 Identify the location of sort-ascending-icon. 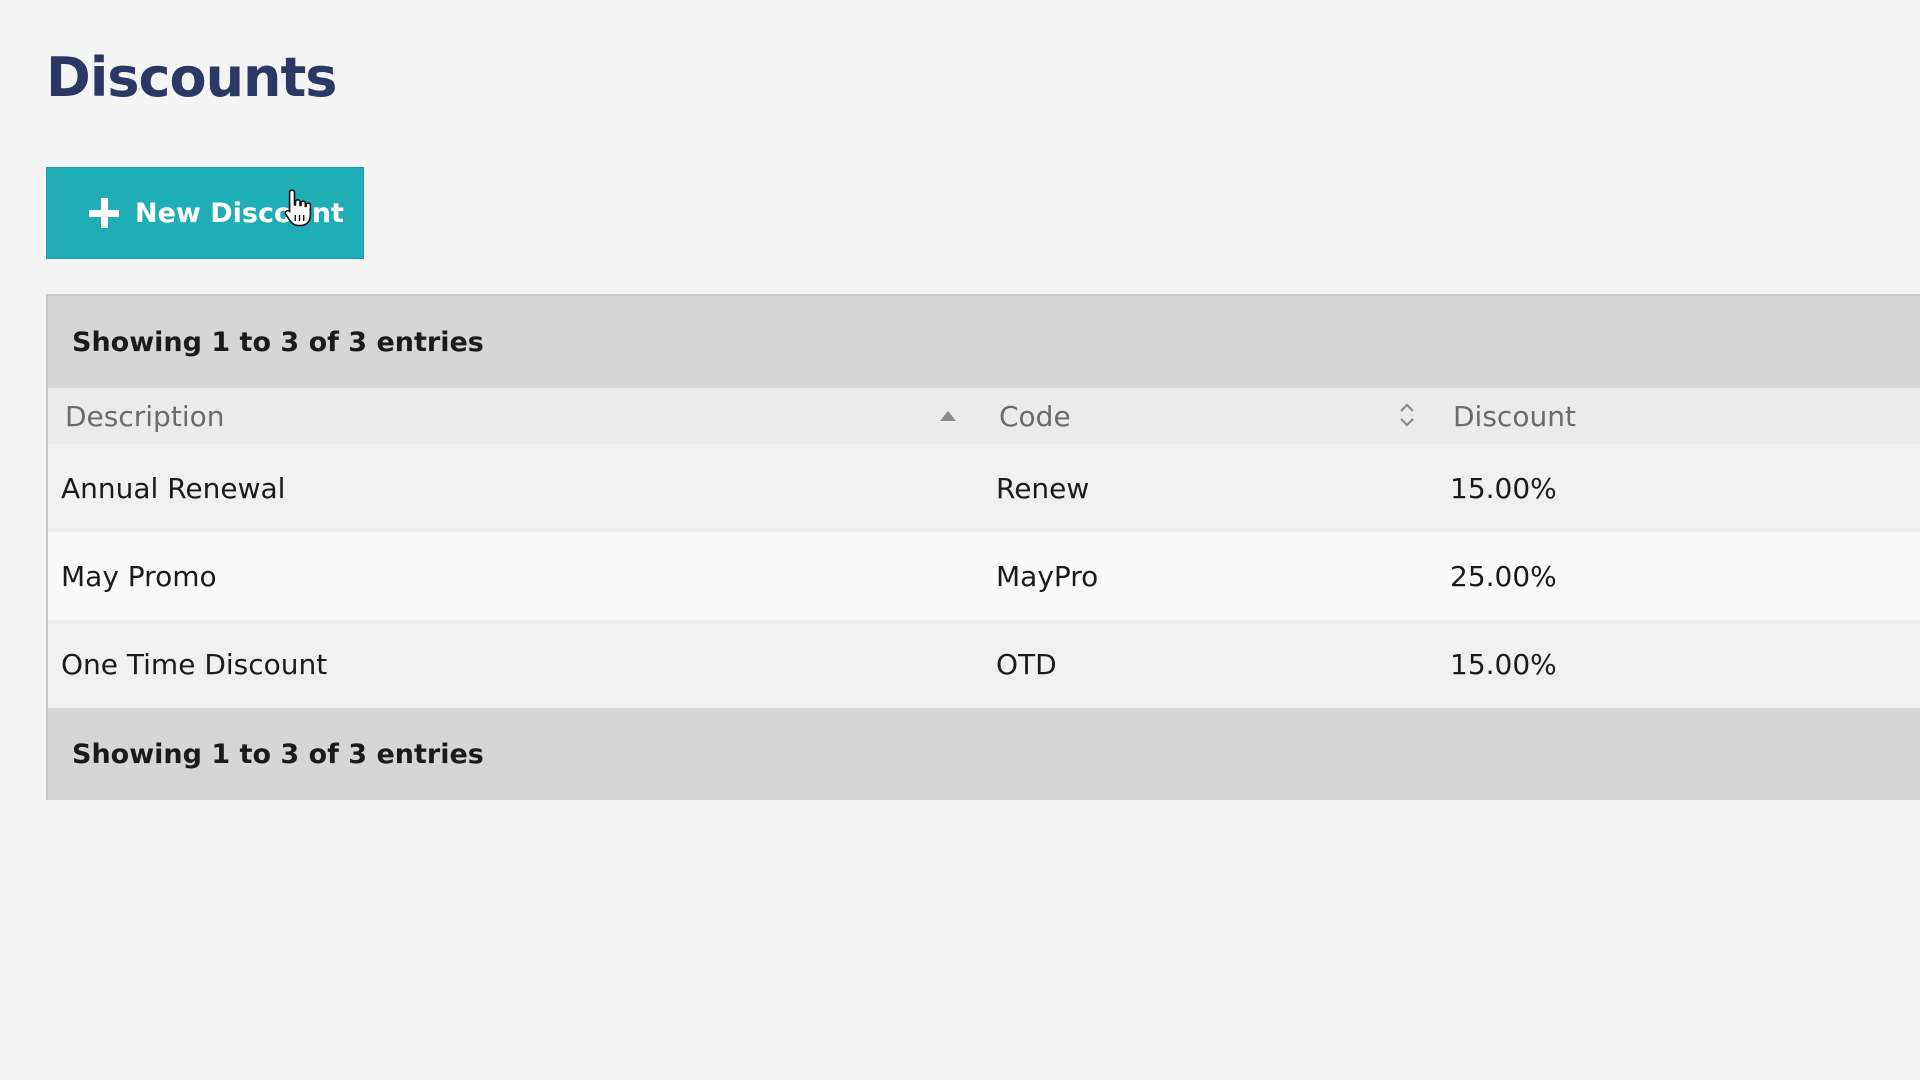
(948, 416).